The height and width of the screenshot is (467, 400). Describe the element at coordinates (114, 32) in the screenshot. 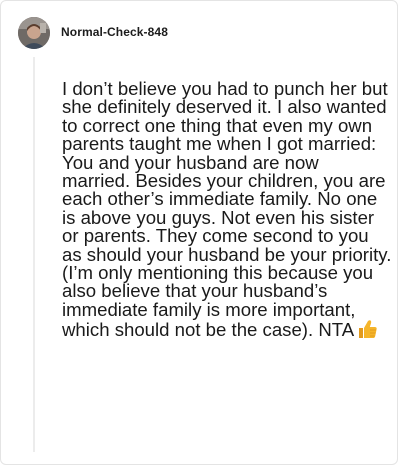

I see `comment-username: Normal-Check-848` at that location.